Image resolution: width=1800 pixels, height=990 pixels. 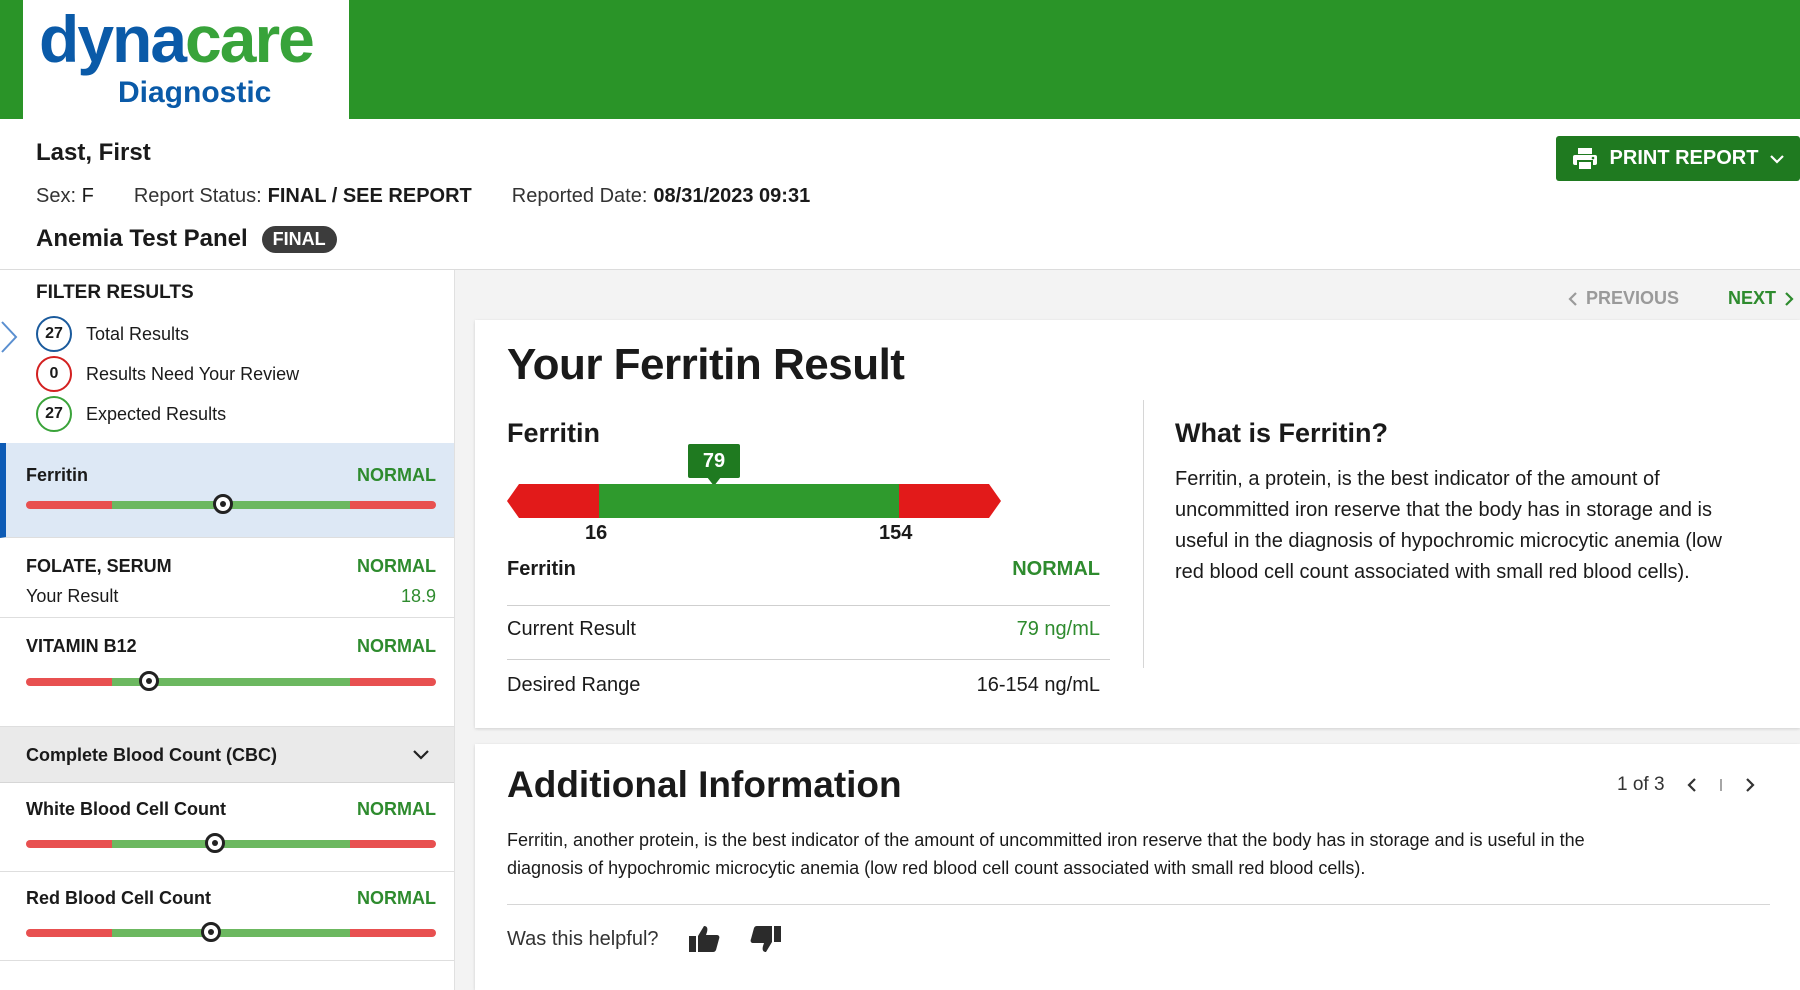 I want to click on sex-value: F, so click(x=87, y=196).